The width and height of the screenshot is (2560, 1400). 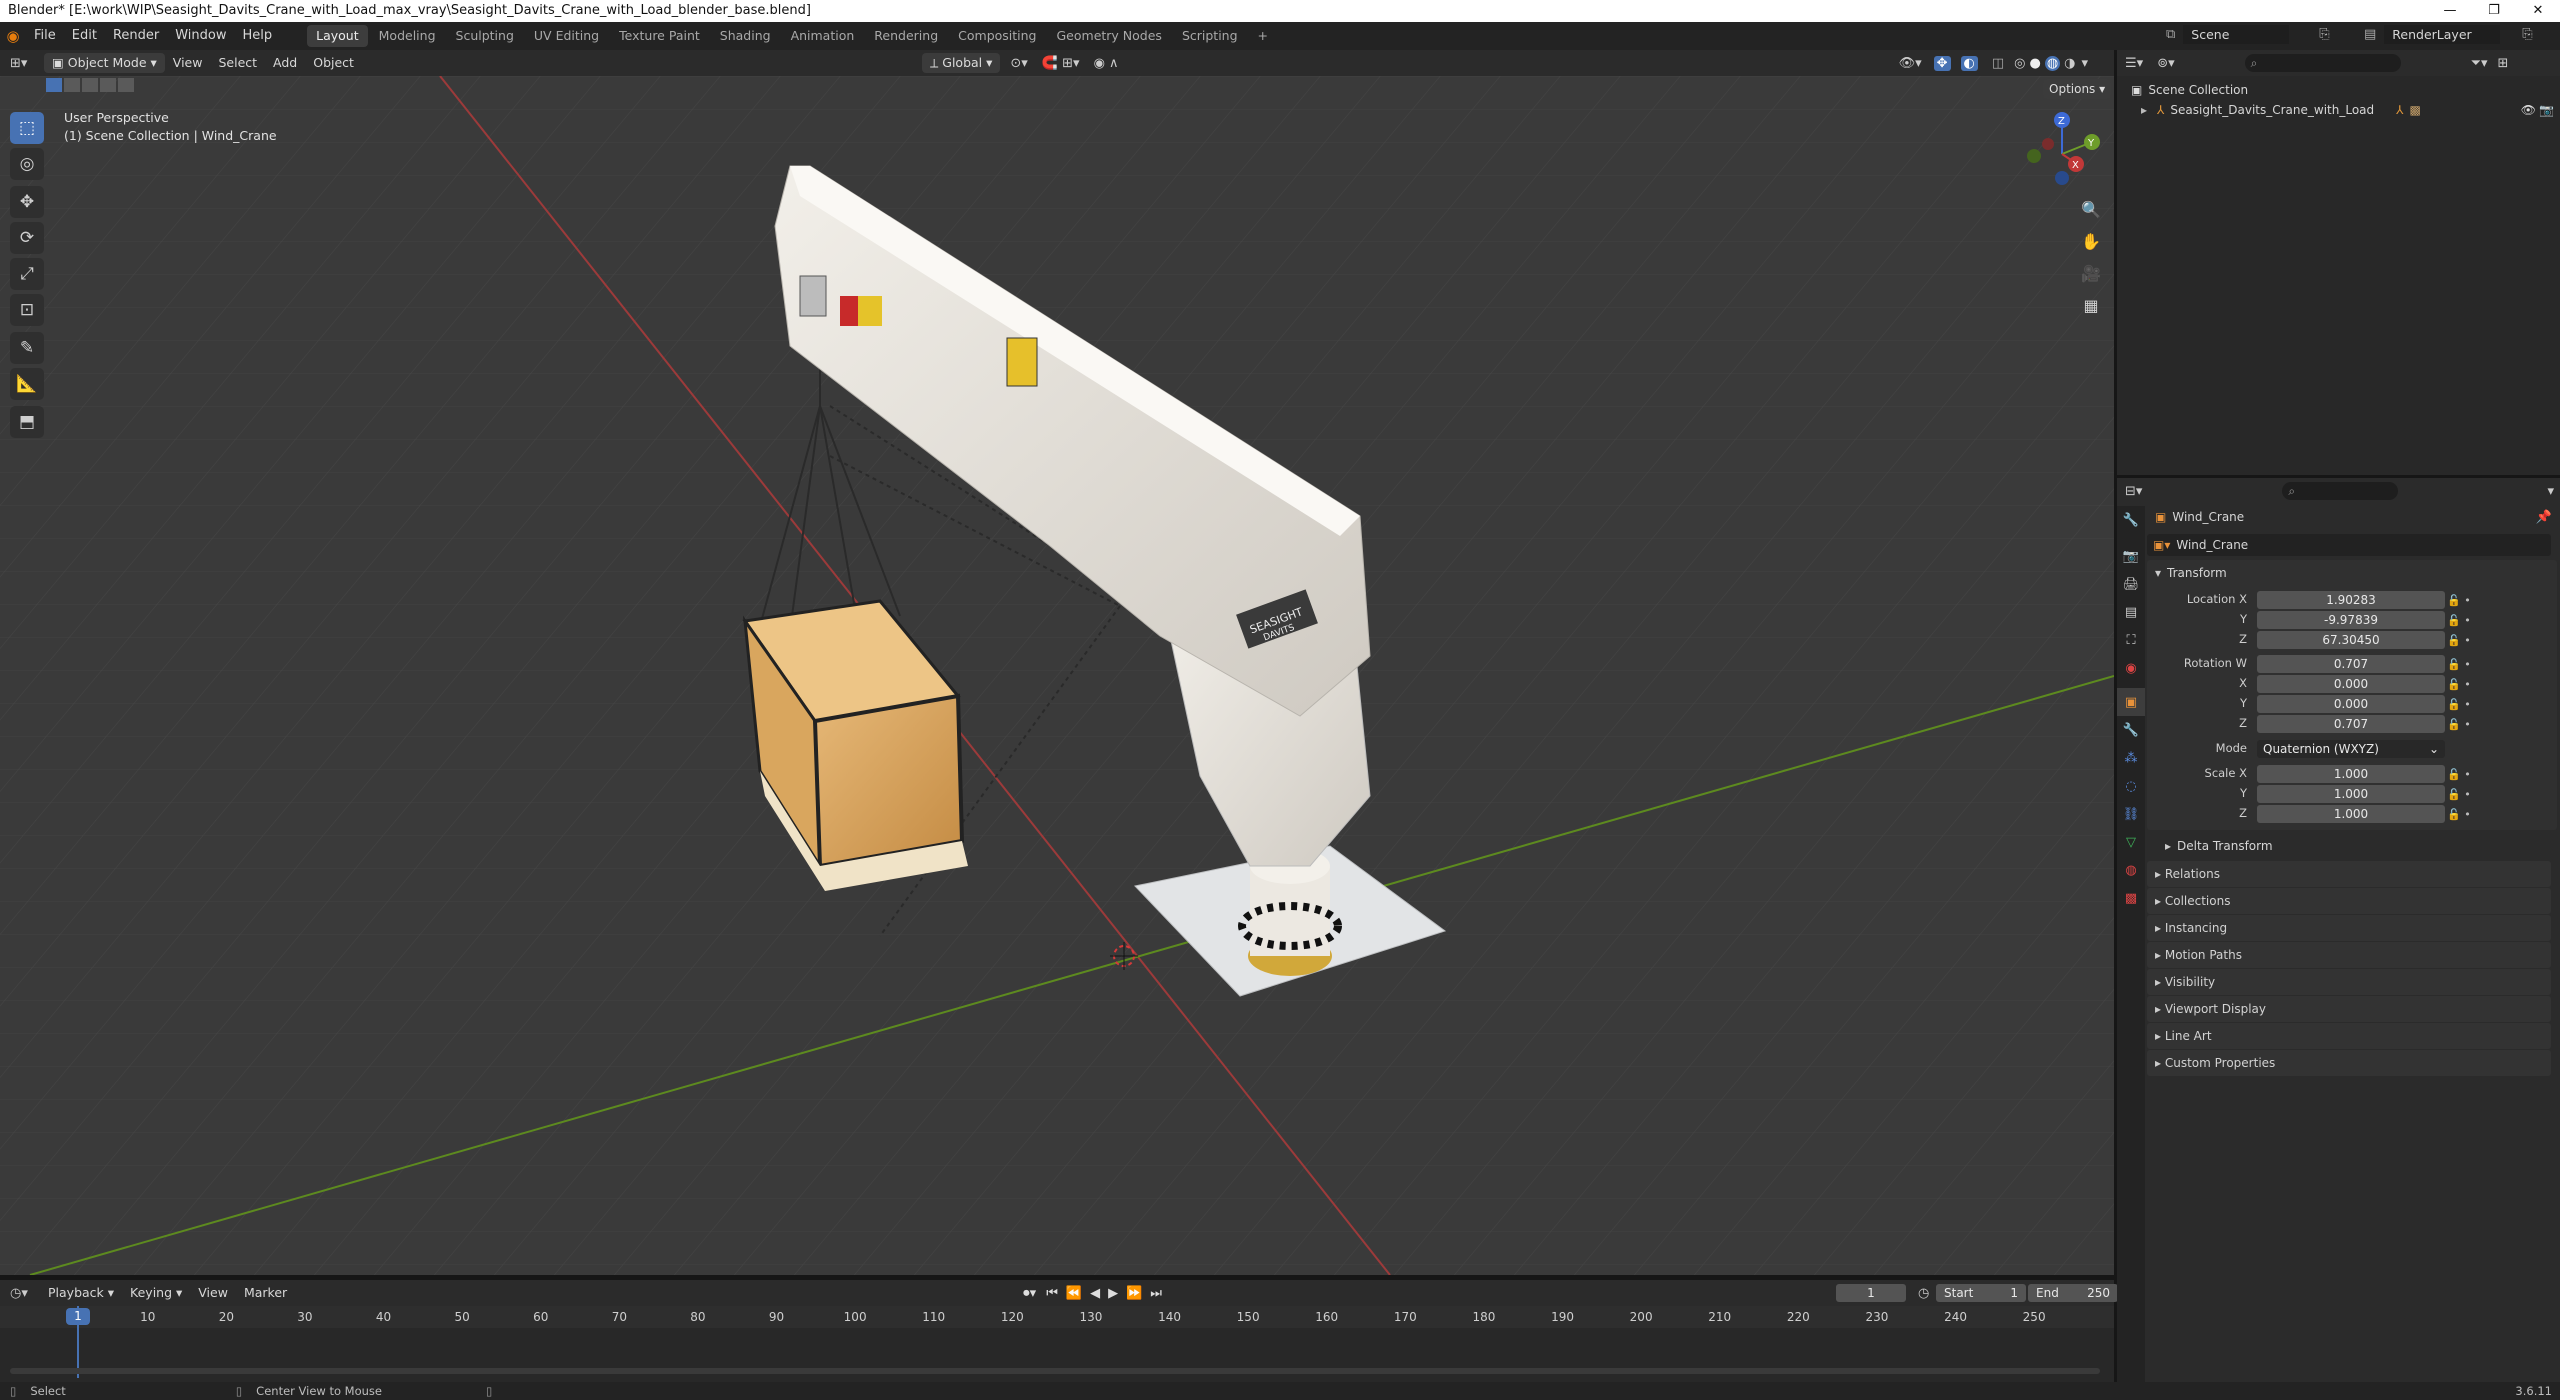 I want to click on panel-motion-paths: ▸ Motion Paths, so click(x=2349, y=955).